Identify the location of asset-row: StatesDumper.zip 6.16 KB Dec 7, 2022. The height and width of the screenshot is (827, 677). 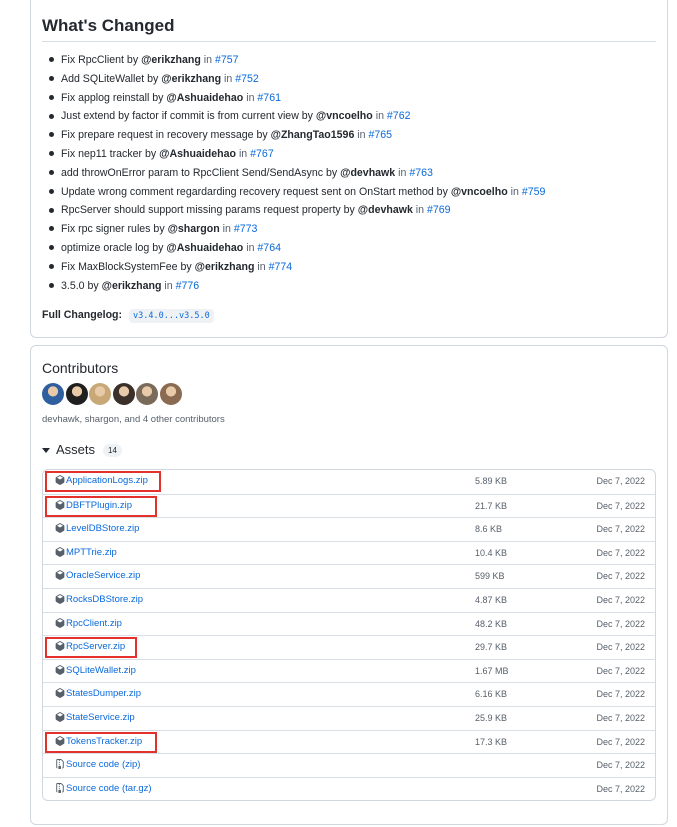
(349, 694).